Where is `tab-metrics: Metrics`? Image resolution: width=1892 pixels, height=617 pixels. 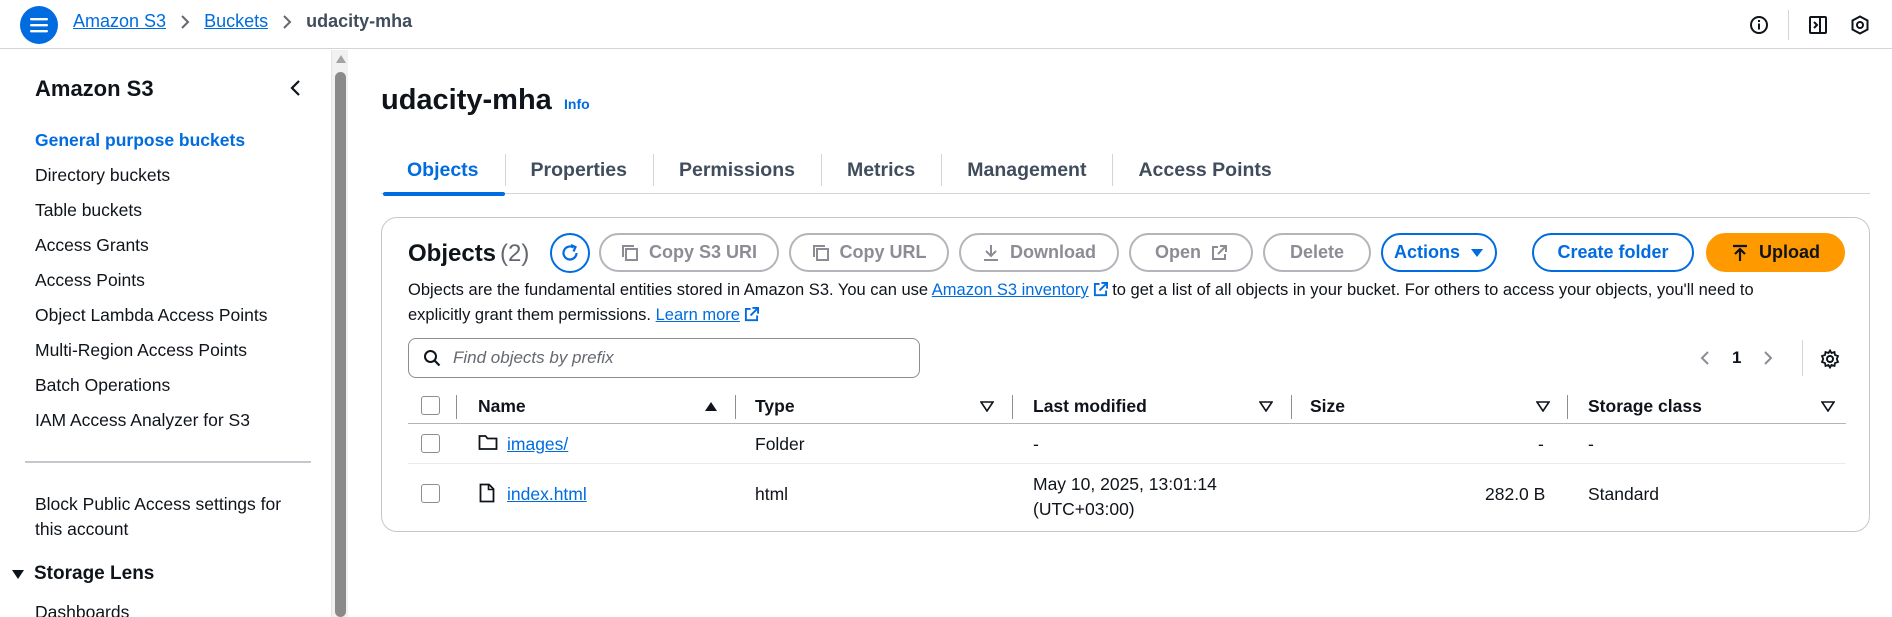 tab-metrics: Metrics is located at coordinates (880, 170).